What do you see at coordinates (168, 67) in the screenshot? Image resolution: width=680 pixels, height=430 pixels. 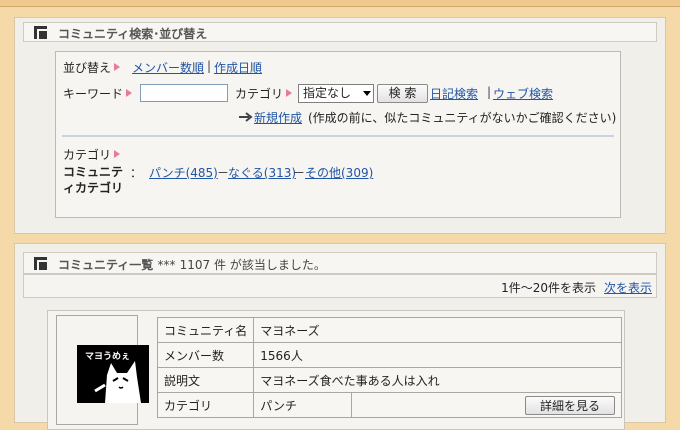 I see `sort-by-members-link: メンバー数順` at bounding box center [168, 67].